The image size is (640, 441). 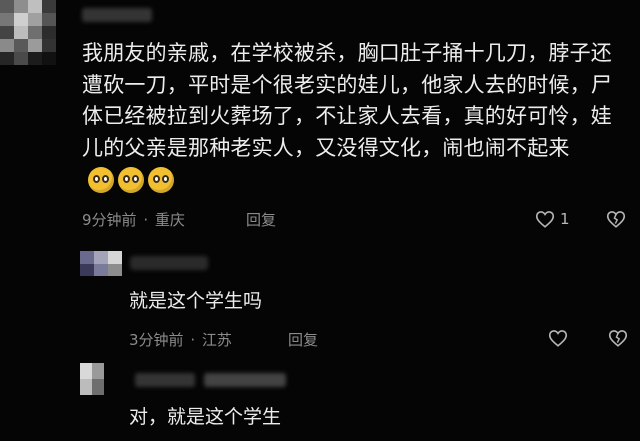 I want to click on emoji-group, so click(x=131, y=180).